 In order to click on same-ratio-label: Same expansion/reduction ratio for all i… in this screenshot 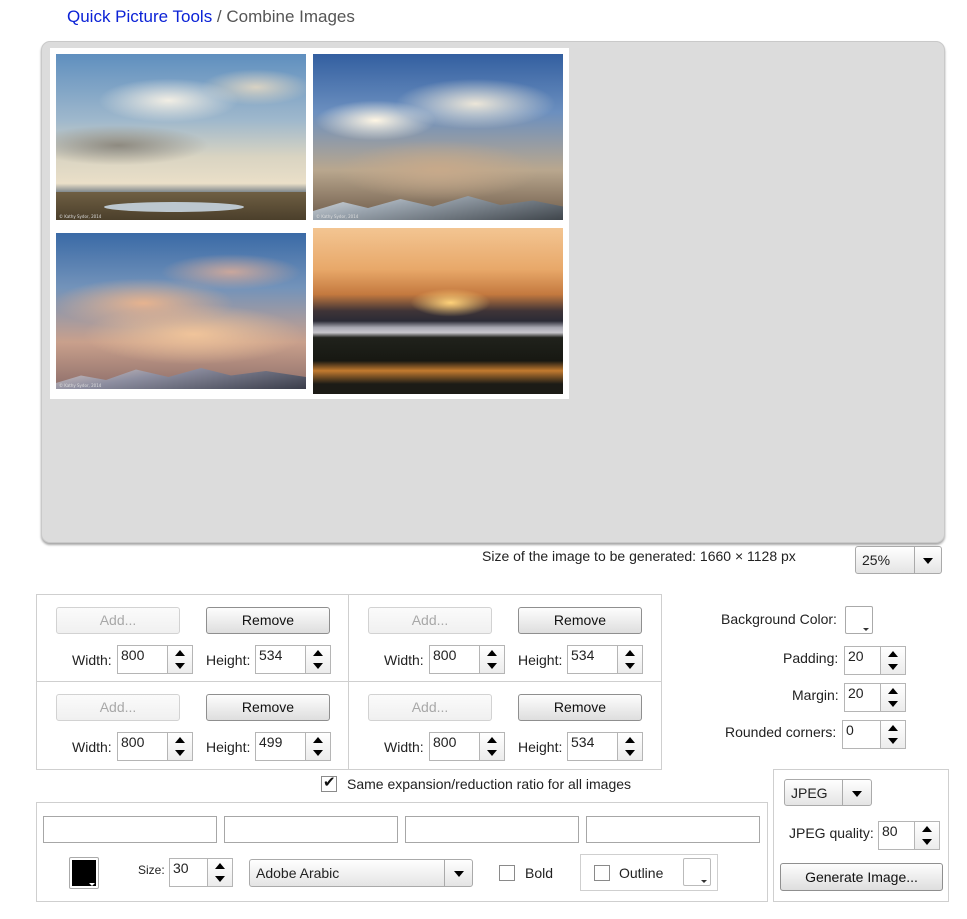, I will do `click(489, 784)`.